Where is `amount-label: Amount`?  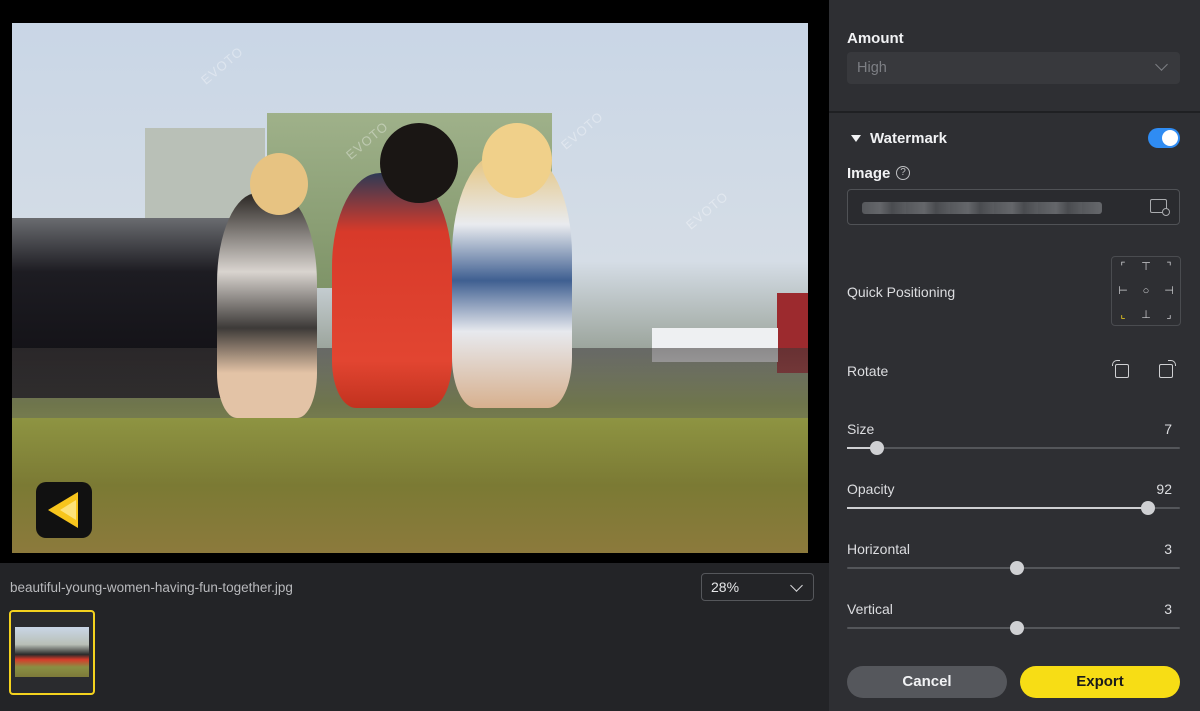
amount-label: Amount is located at coordinates (875, 38).